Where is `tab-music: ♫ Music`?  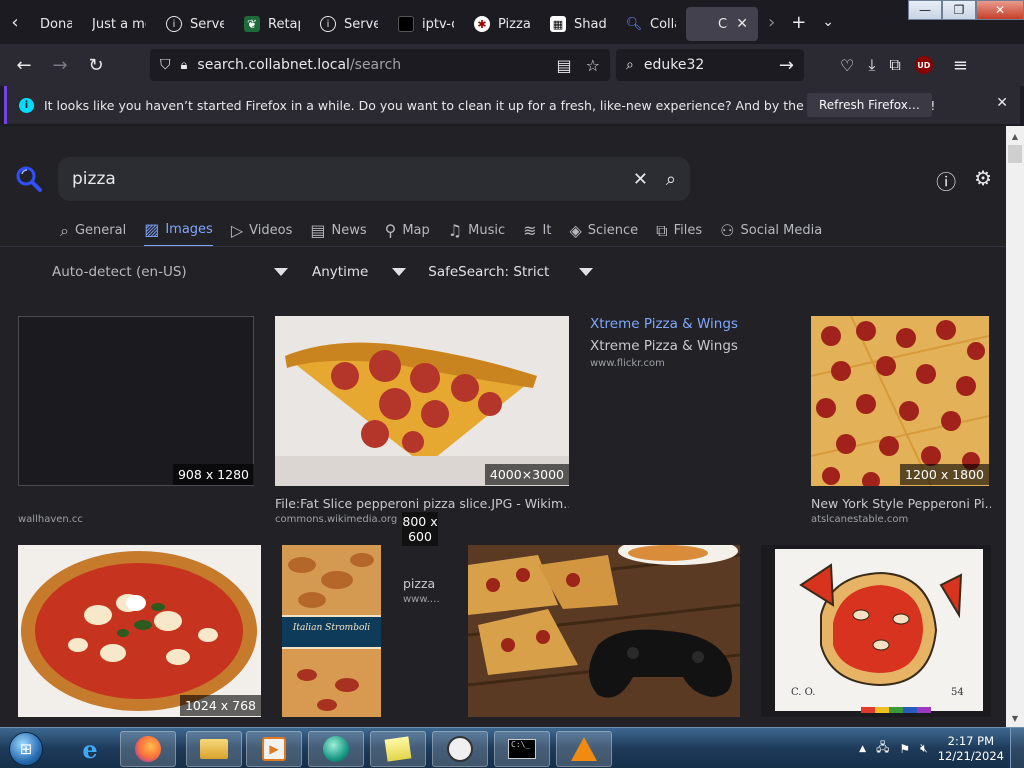 tab-music: ♫ Music is located at coordinates (476, 233).